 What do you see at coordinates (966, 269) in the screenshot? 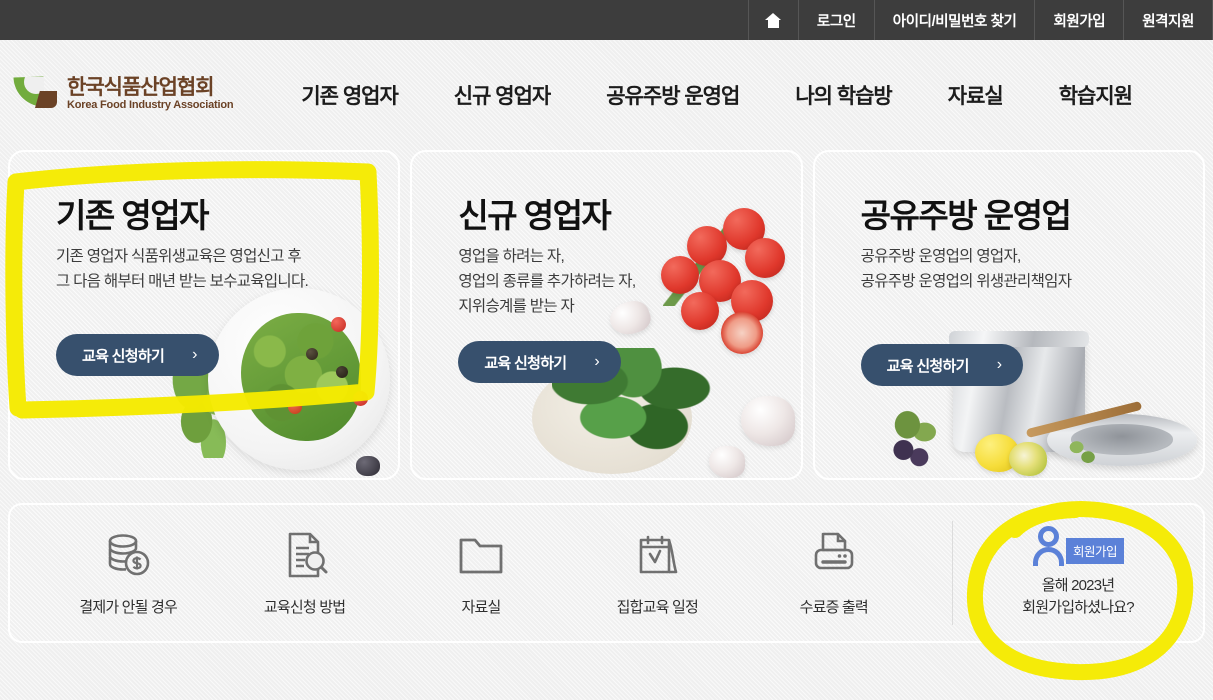
I see `card-3-description: 공유주방 운영업의 영업자, 공유주방 운영업의 위생관리책임자` at bounding box center [966, 269].